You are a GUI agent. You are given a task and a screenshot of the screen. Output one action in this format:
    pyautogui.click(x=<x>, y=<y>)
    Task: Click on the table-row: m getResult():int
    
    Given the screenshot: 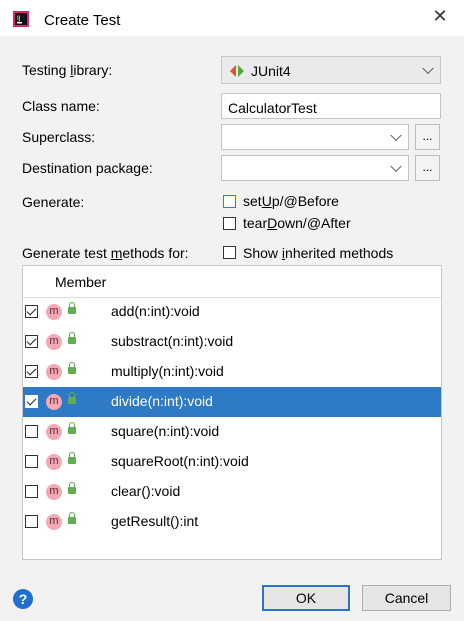 What is the action you would take?
    pyautogui.click(x=232, y=522)
    